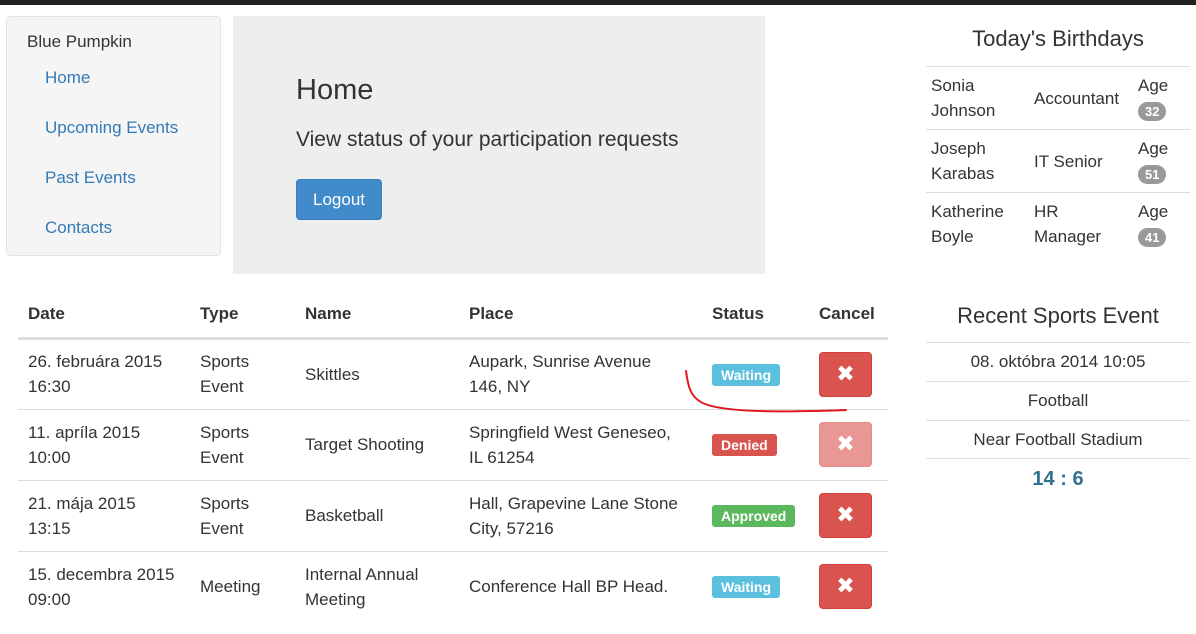 This screenshot has height=634, width=1196. I want to click on name-text: Skittles, so click(332, 374).